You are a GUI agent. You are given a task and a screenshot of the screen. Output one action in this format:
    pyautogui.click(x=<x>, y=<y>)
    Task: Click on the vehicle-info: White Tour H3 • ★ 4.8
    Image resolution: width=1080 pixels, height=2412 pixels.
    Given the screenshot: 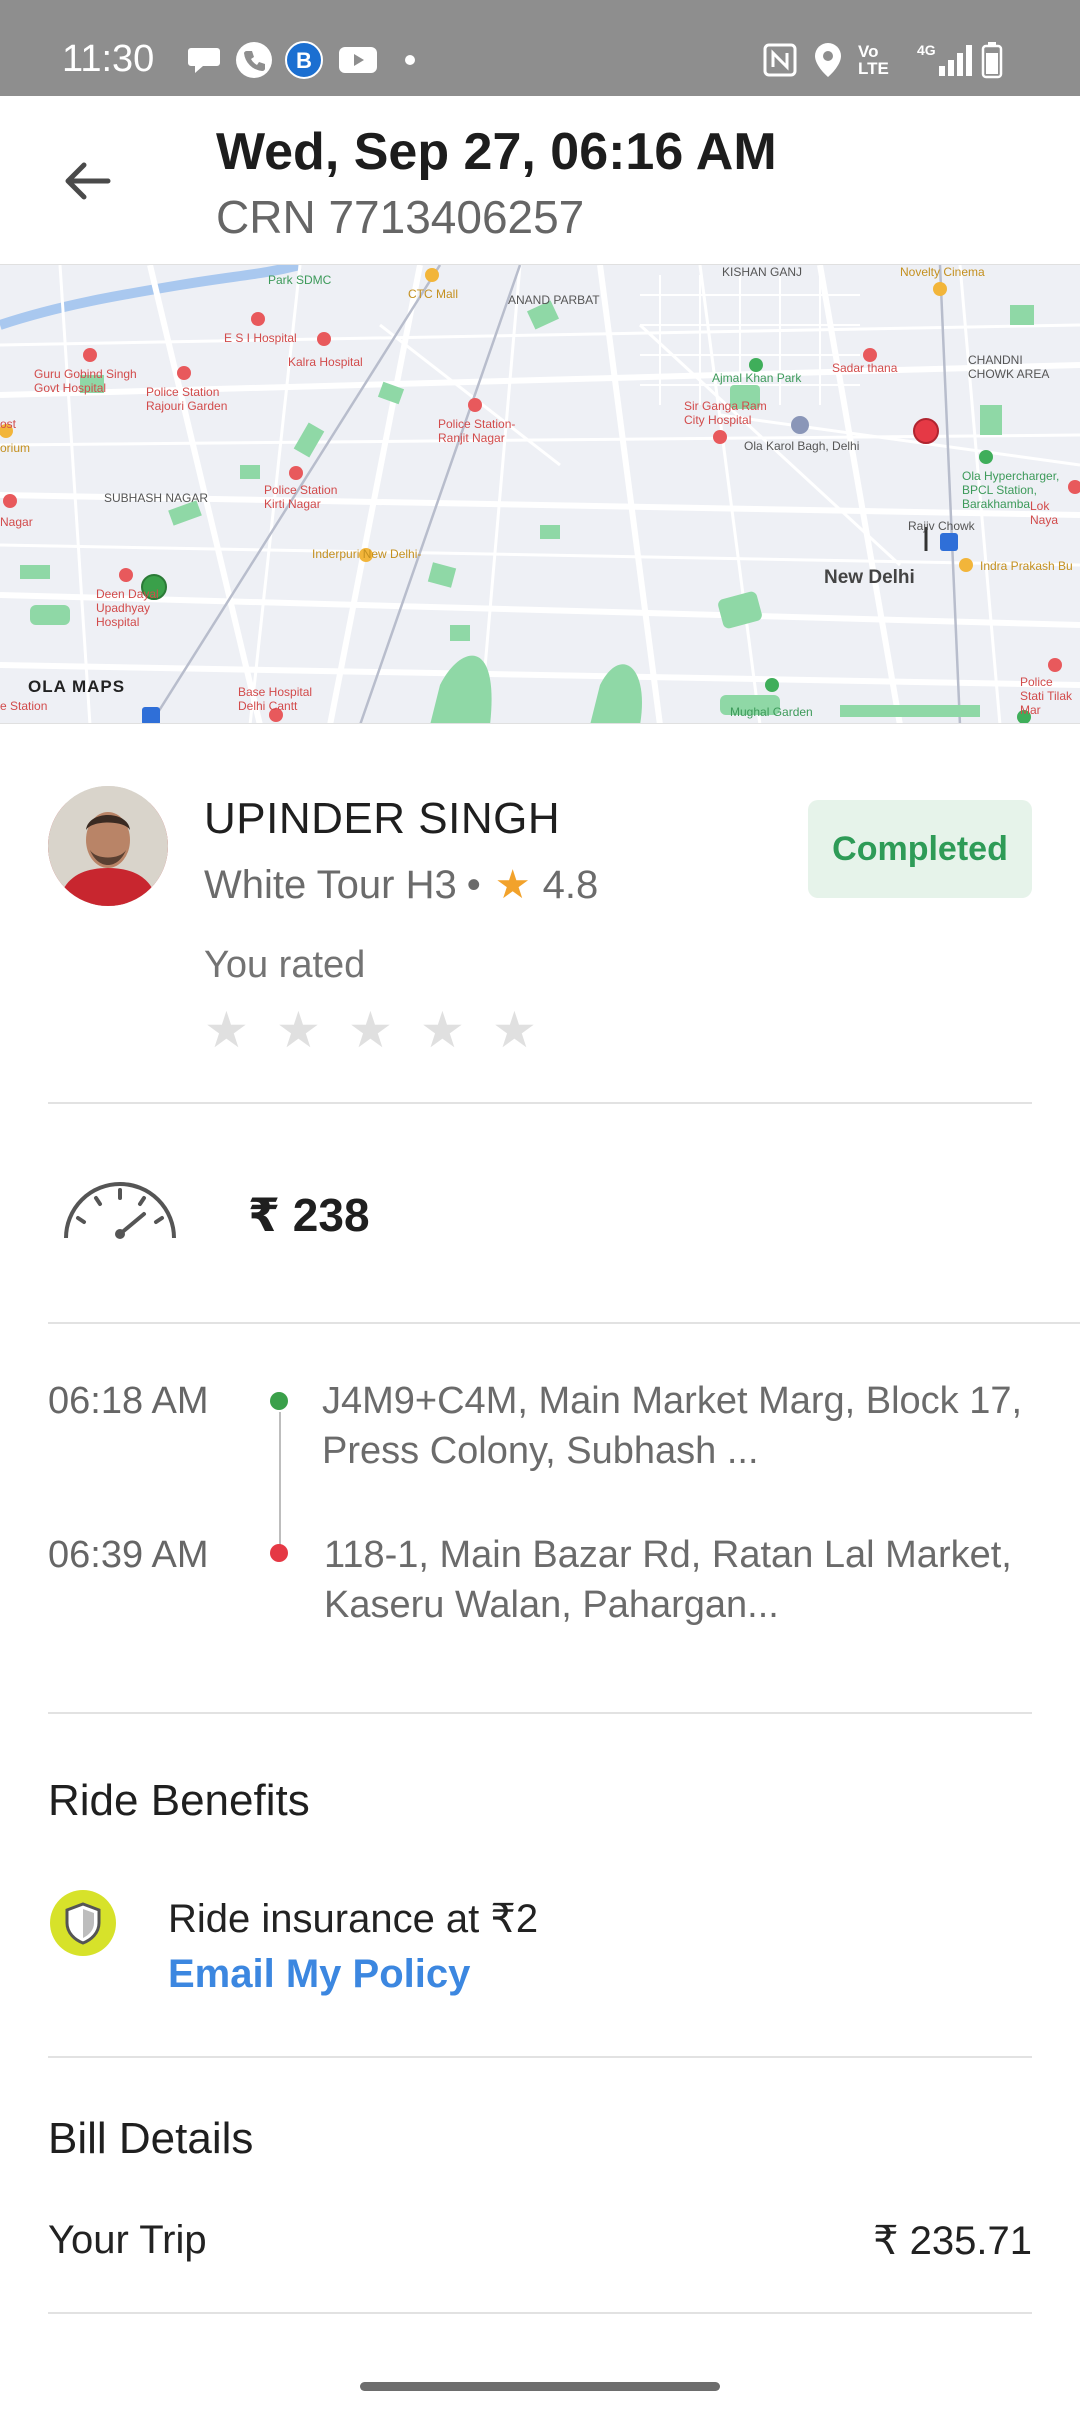 What is the action you would take?
    pyautogui.click(x=401, y=885)
    